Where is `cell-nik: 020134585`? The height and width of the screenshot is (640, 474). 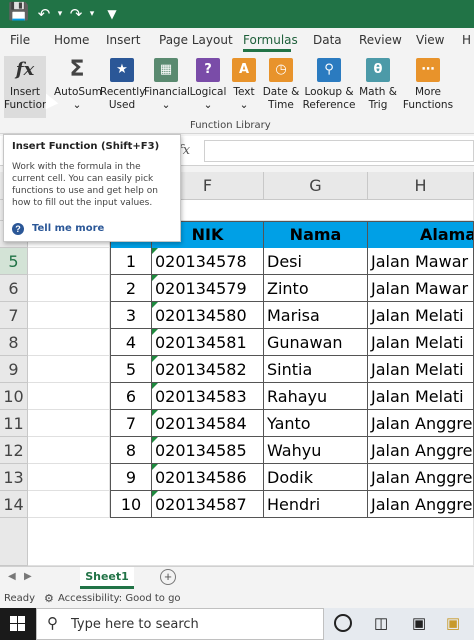
cell-nik: 020134585 is located at coordinates (208, 450).